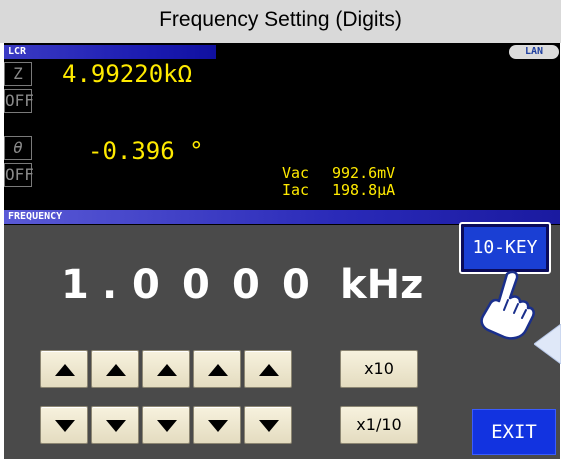 The width and height of the screenshot is (561, 459). I want to click on iac-value: 198.8μA, so click(364, 190).